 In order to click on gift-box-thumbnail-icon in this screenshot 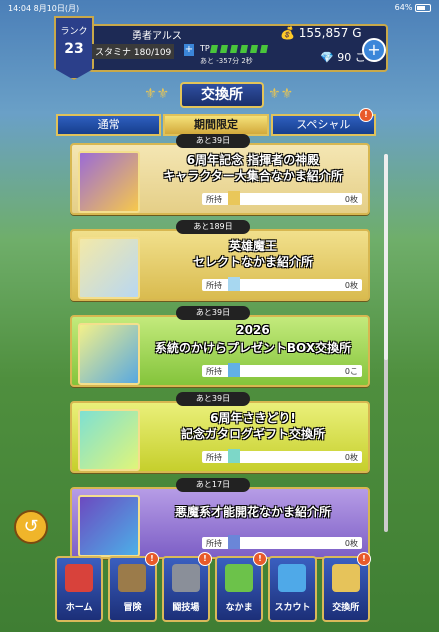, I will do `click(109, 354)`.